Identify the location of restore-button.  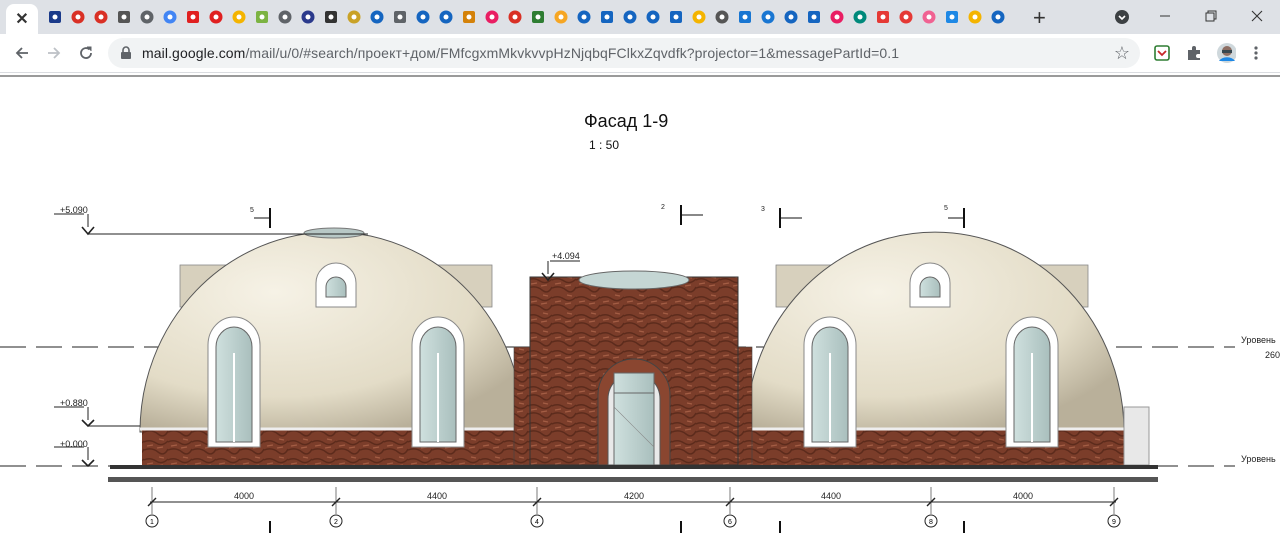
(1211, 16).